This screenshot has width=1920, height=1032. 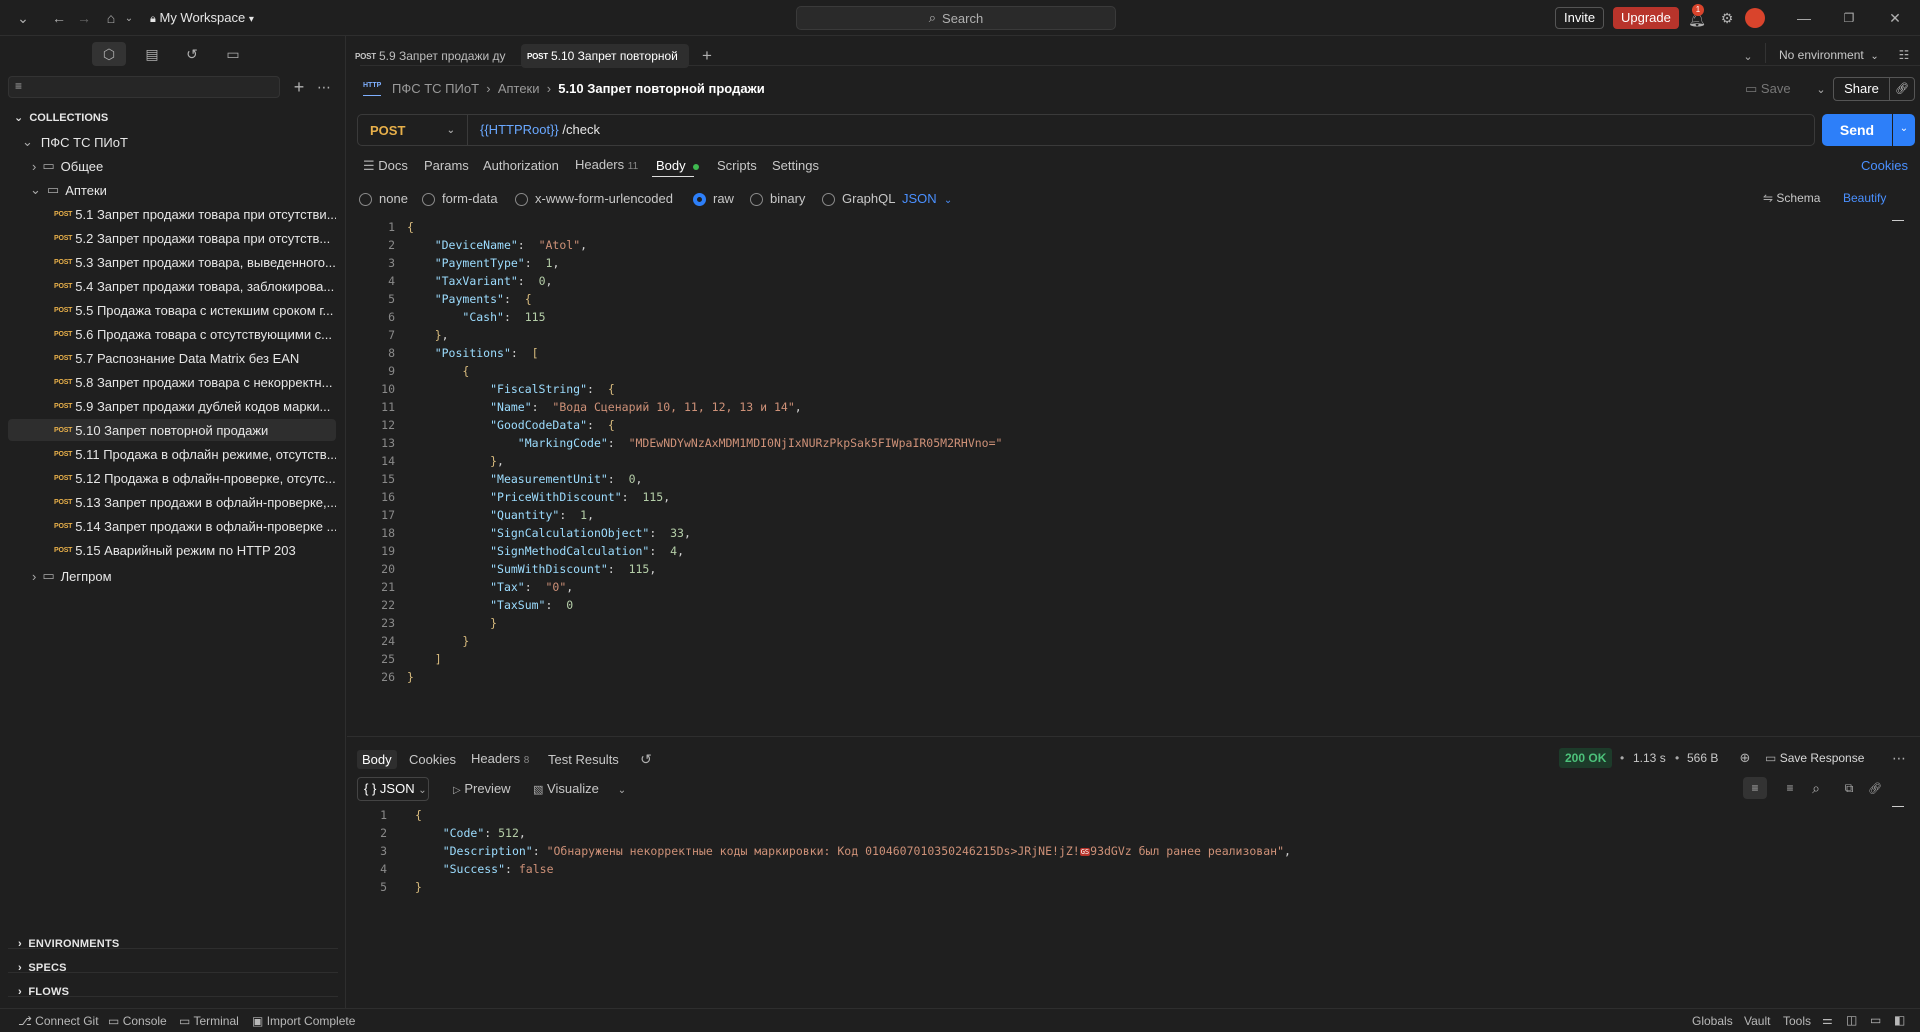 I want to click on list-item: POST 5.7 Распознание Data Matrix без EAN, so click(x=172, y=358).